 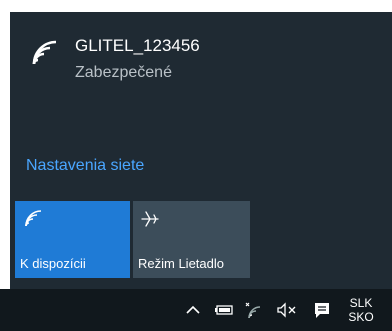 I want to click on language-indicator: SLK SKO, so click(x=361, y=310).